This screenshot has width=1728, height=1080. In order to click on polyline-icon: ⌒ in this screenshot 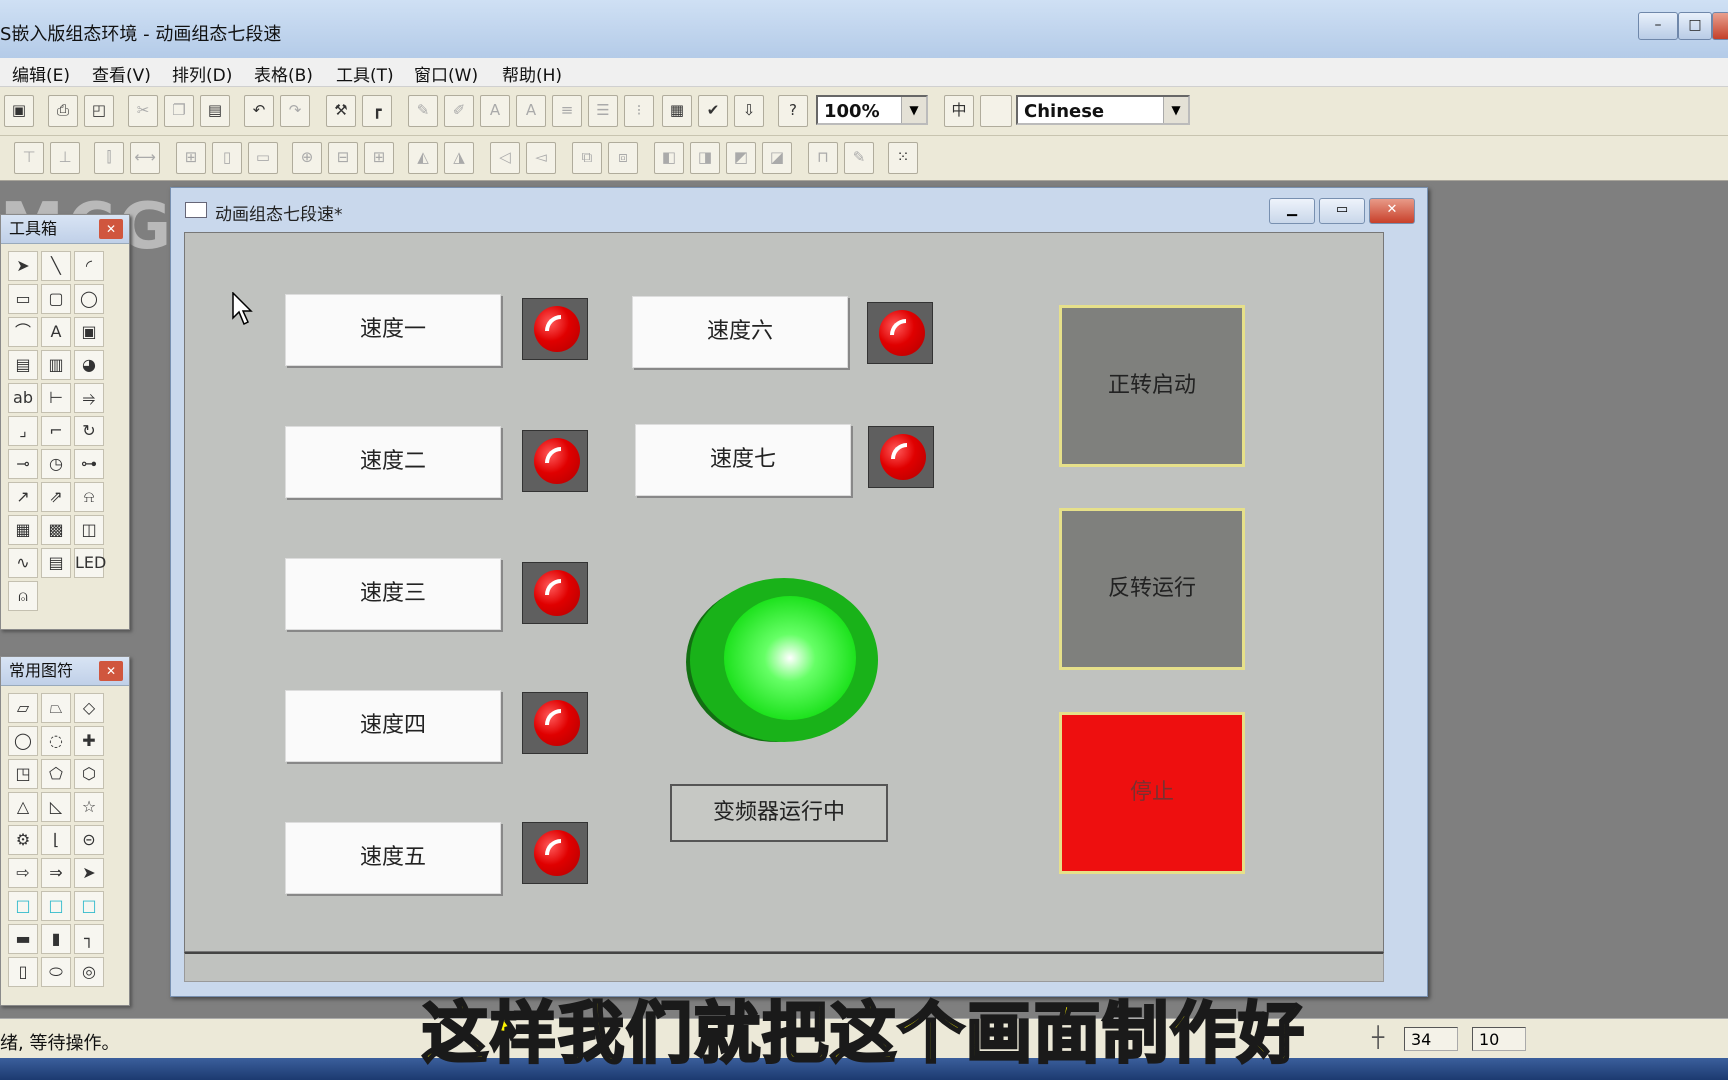, I will do `click(23, 332)`.